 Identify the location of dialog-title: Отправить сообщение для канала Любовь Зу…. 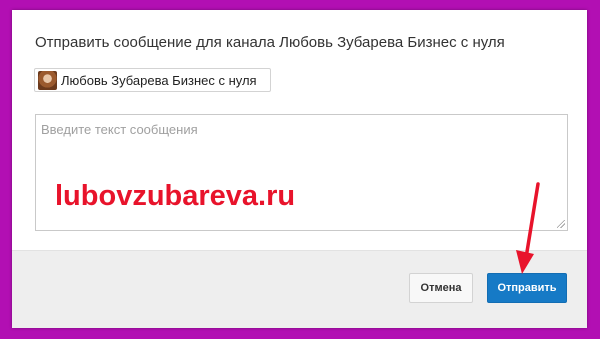
(270, 42).